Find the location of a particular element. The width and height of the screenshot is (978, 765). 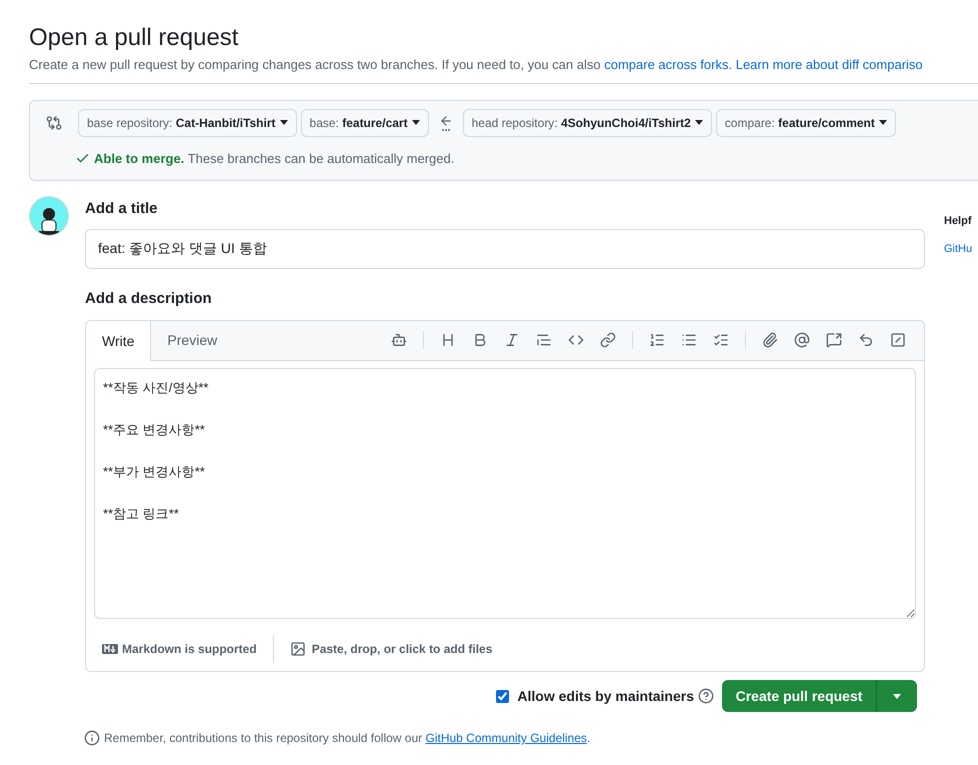

compare-icon is located at coordinates (54, 122).